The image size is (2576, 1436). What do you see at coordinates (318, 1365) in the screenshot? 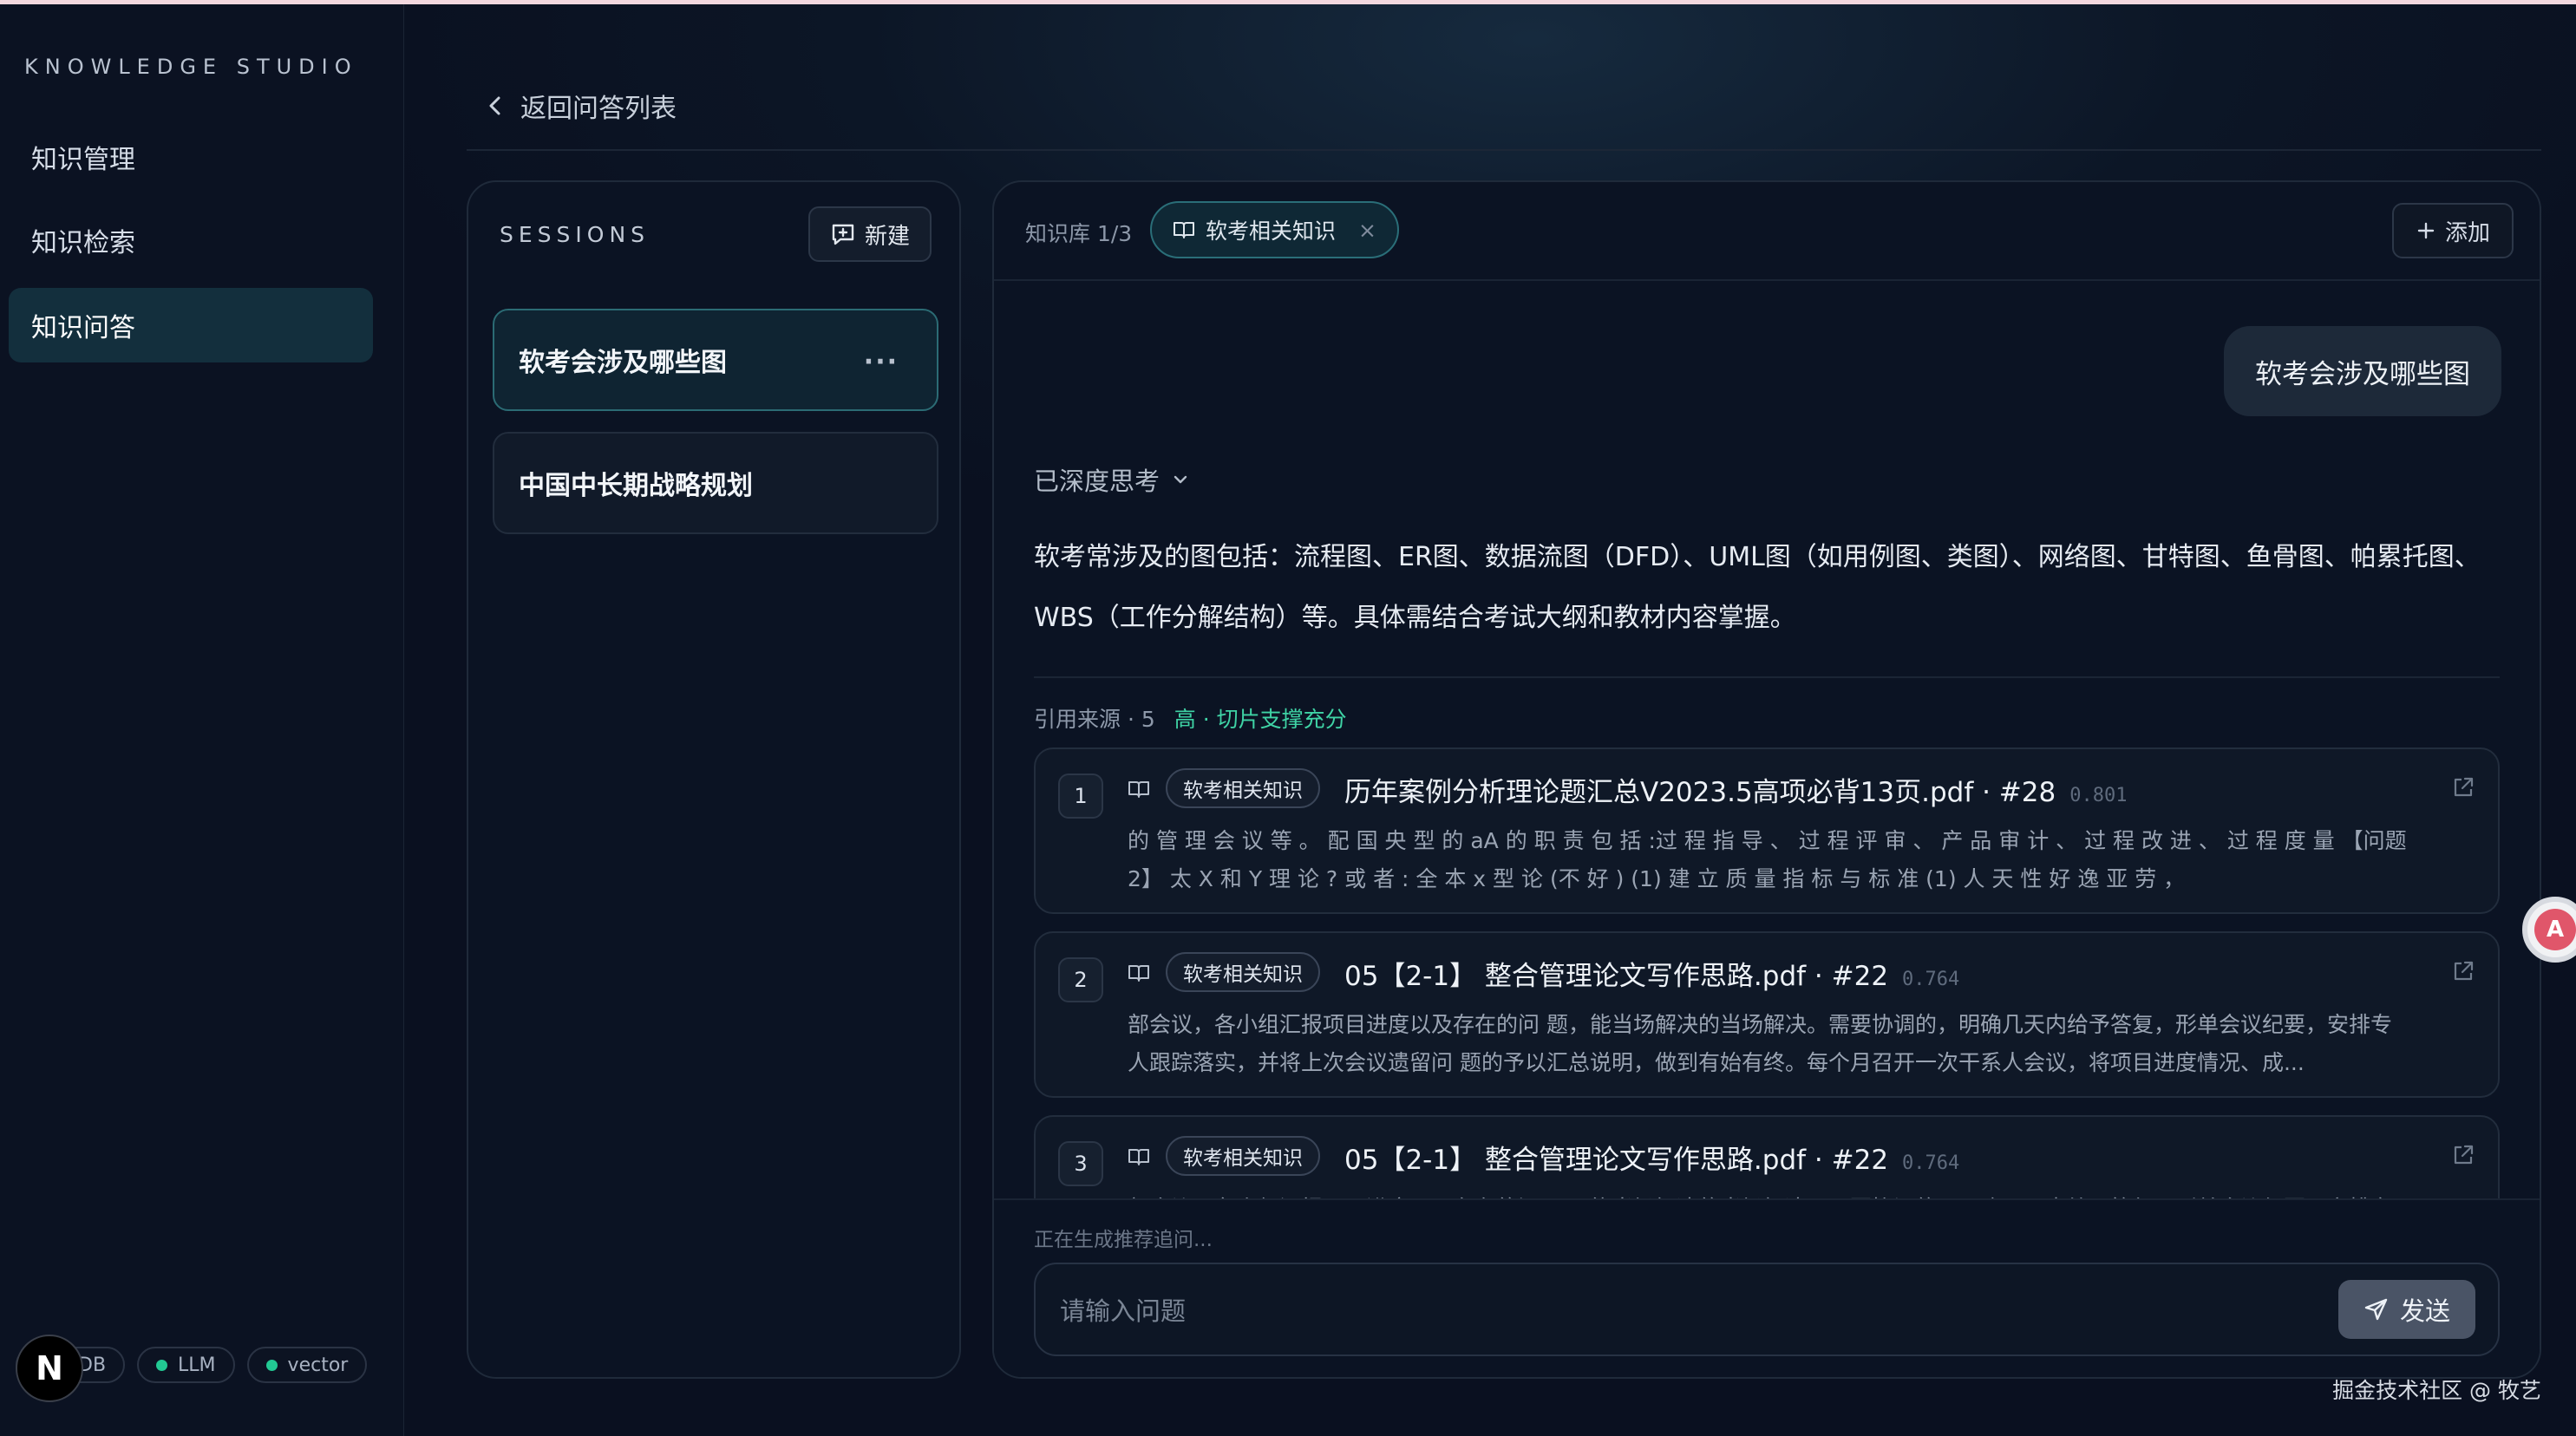
I see `status-pill-label: vector` at bounding box center [318, 1365].